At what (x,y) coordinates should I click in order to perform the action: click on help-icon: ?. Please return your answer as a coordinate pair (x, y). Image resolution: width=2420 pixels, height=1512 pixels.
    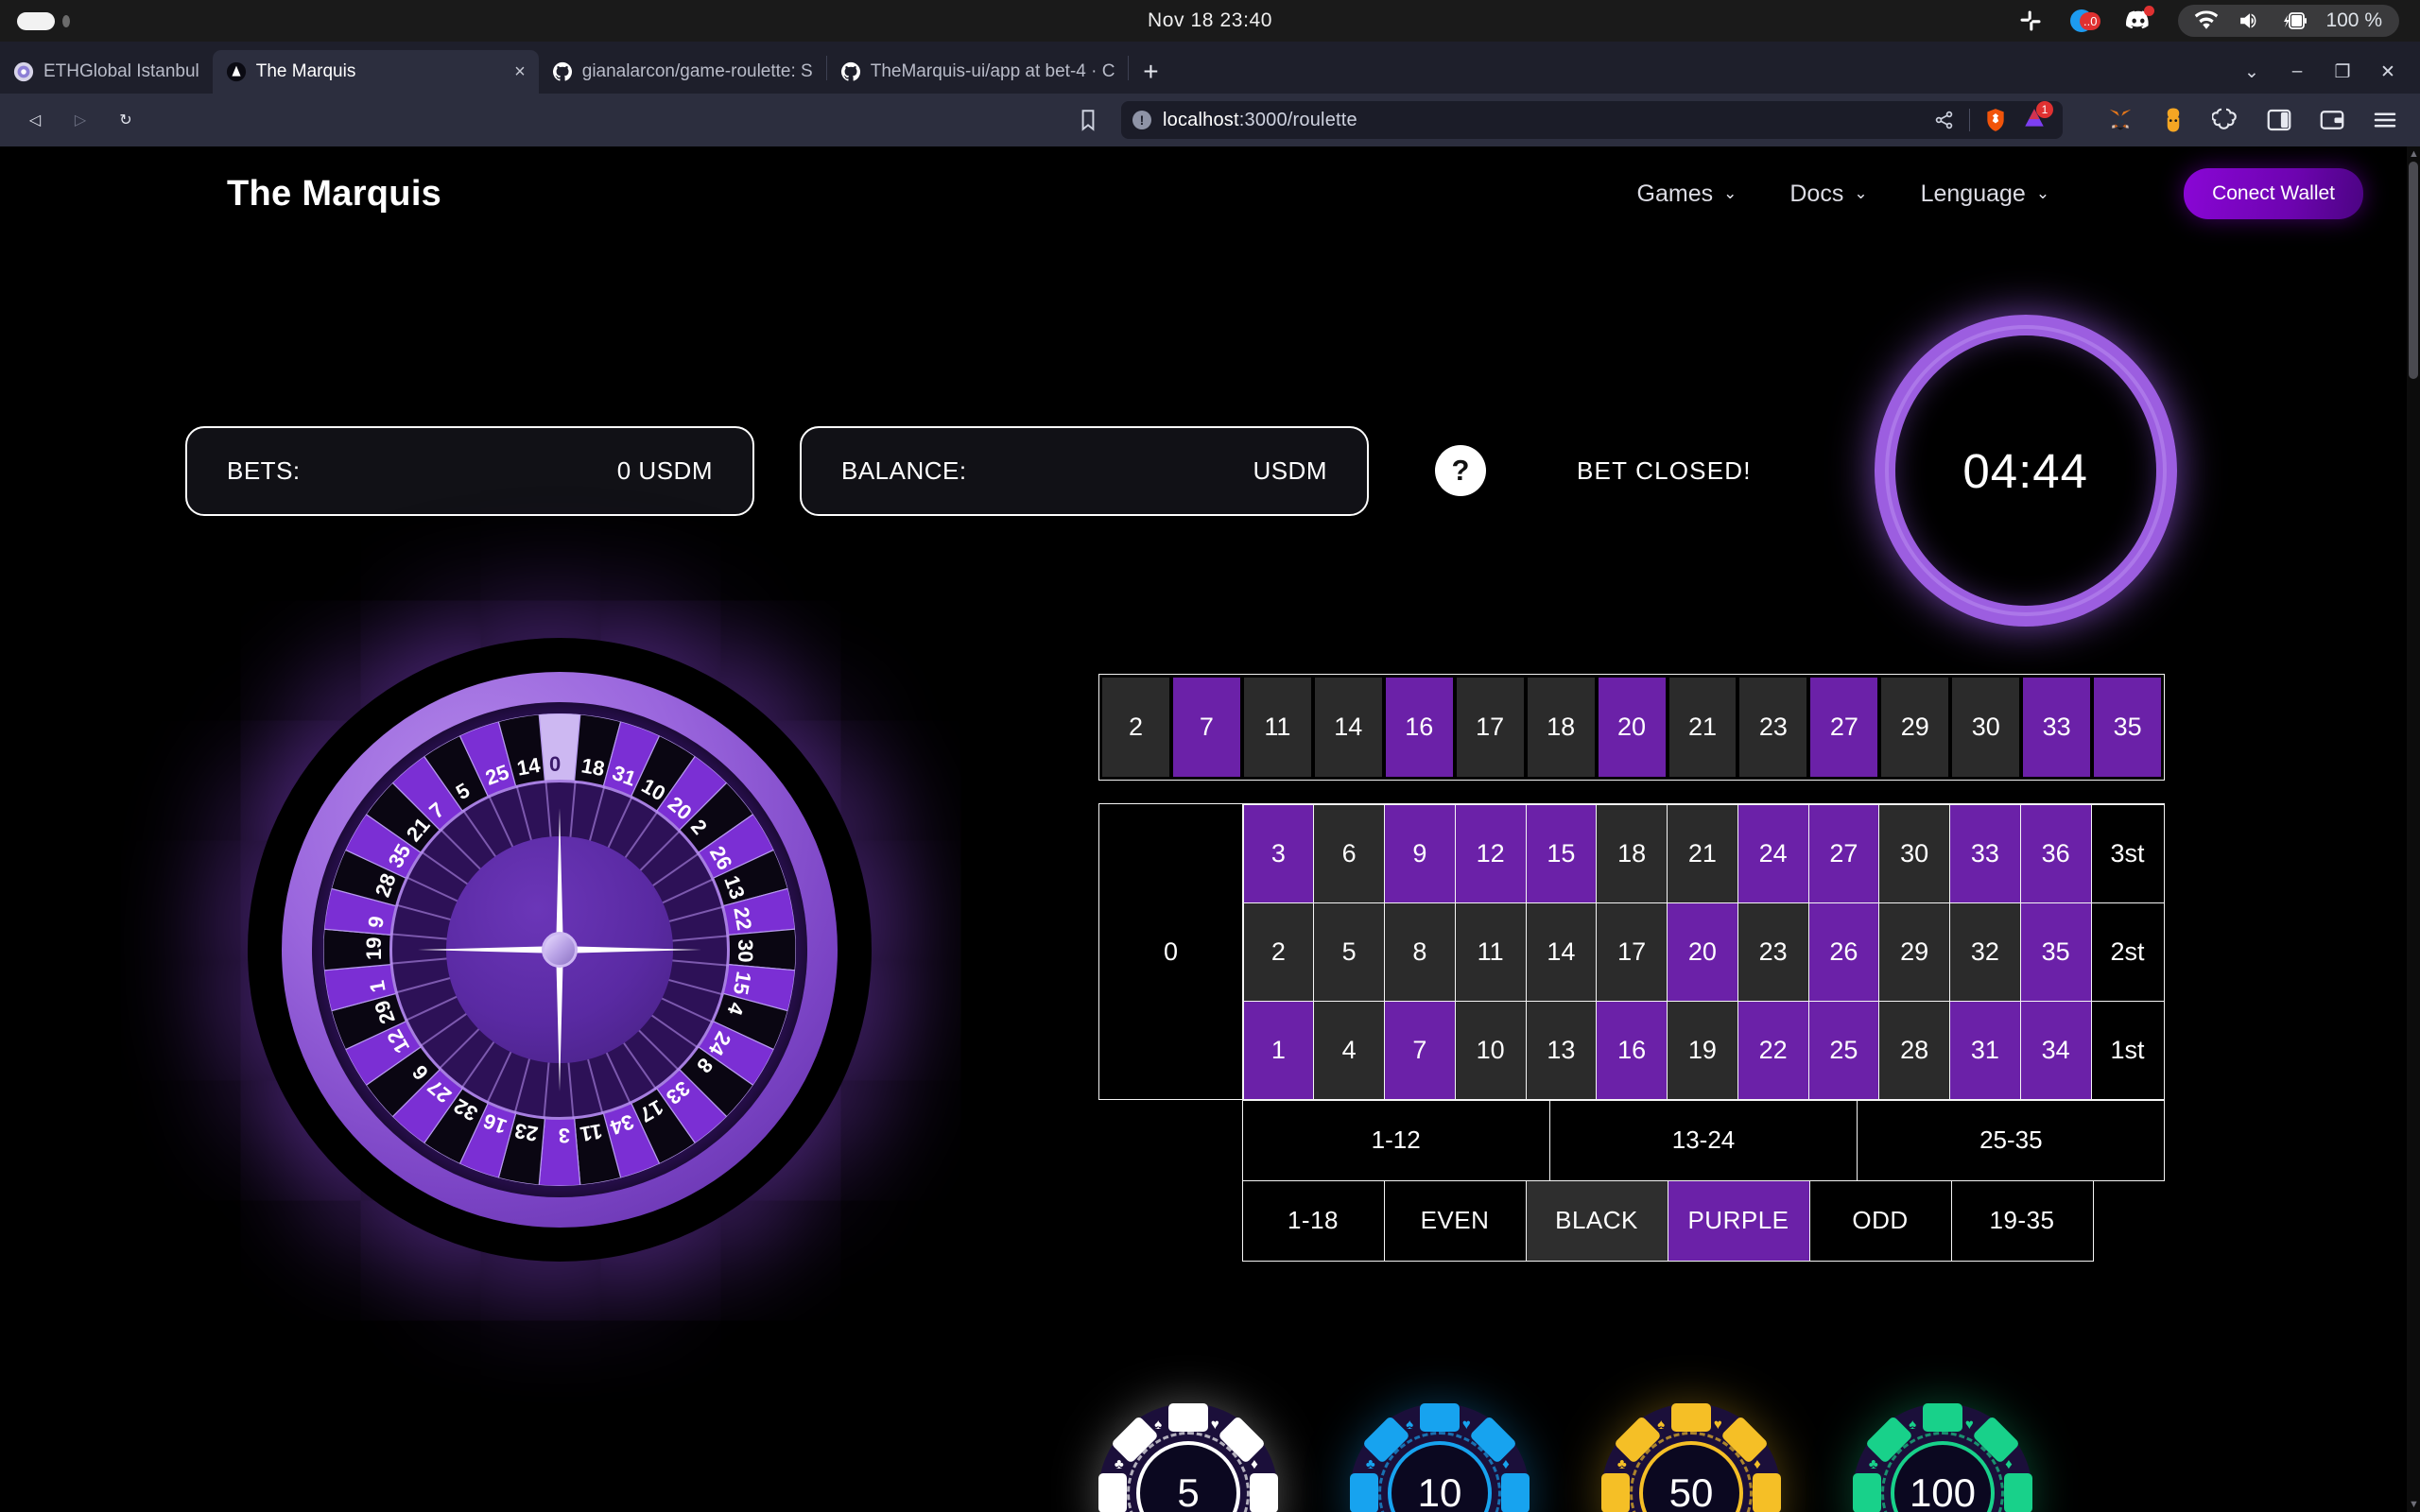
    Looking at the image, I should click on (1460, 470).